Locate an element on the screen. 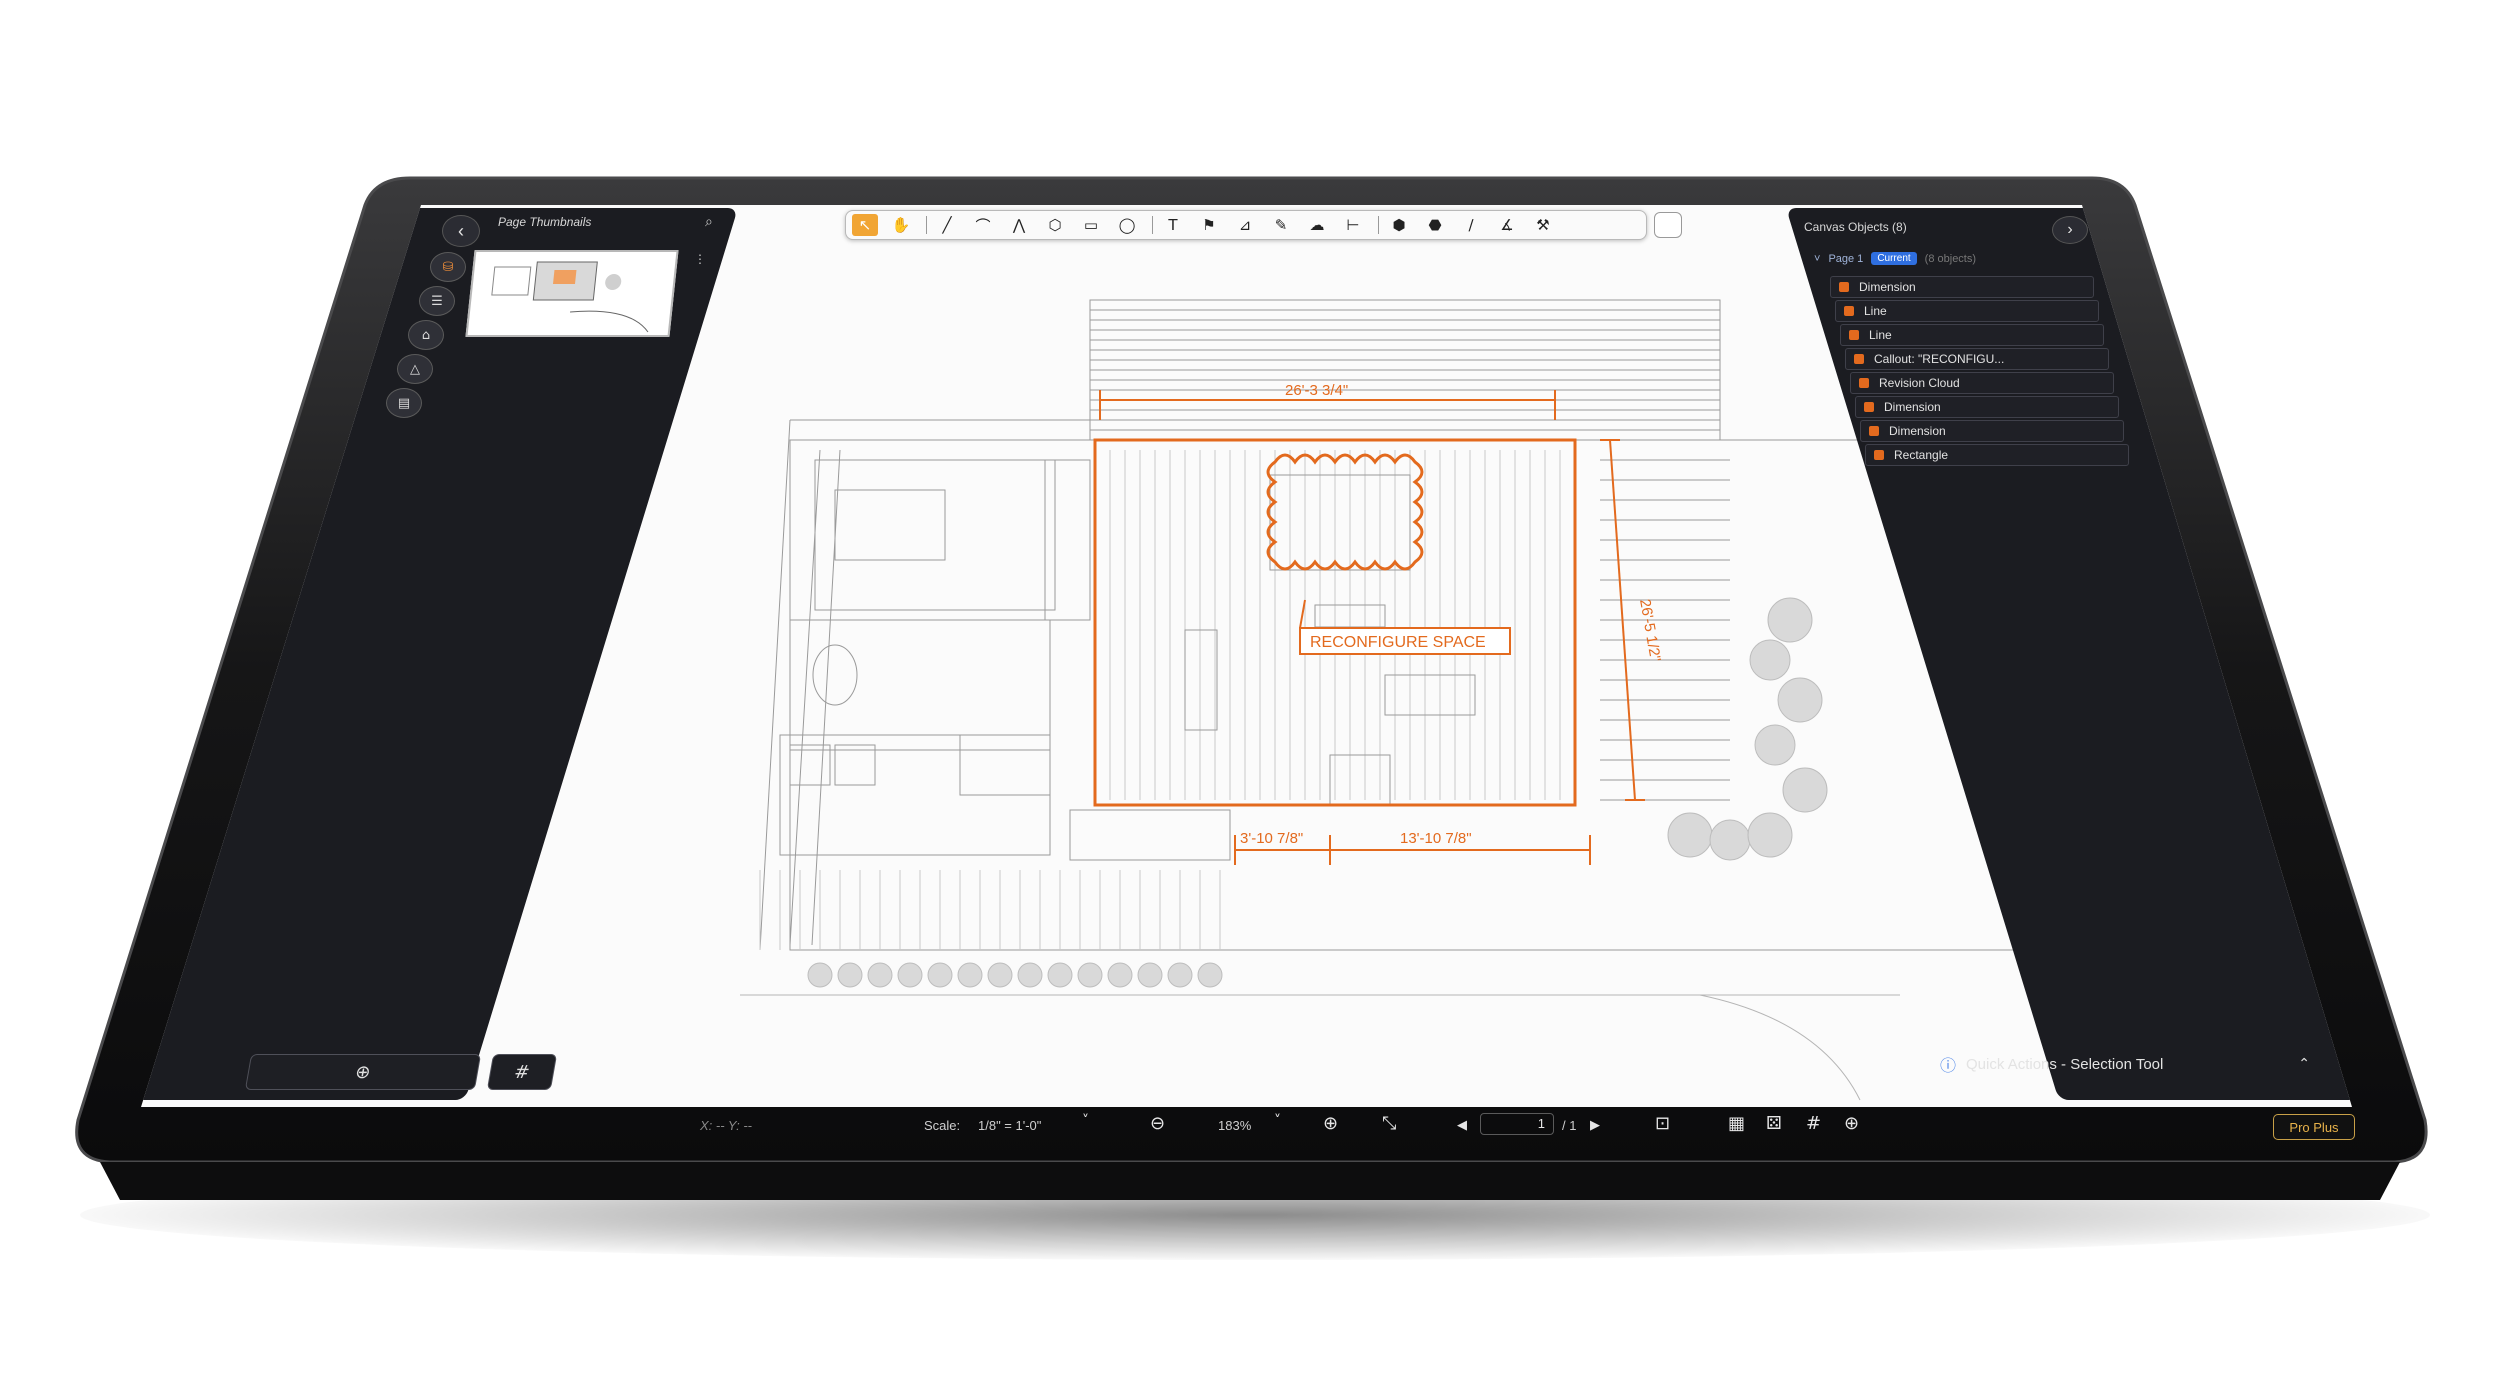 This screenshot has height=1400, width=2500. landscape-trees is located at coordinates (1317, 792).